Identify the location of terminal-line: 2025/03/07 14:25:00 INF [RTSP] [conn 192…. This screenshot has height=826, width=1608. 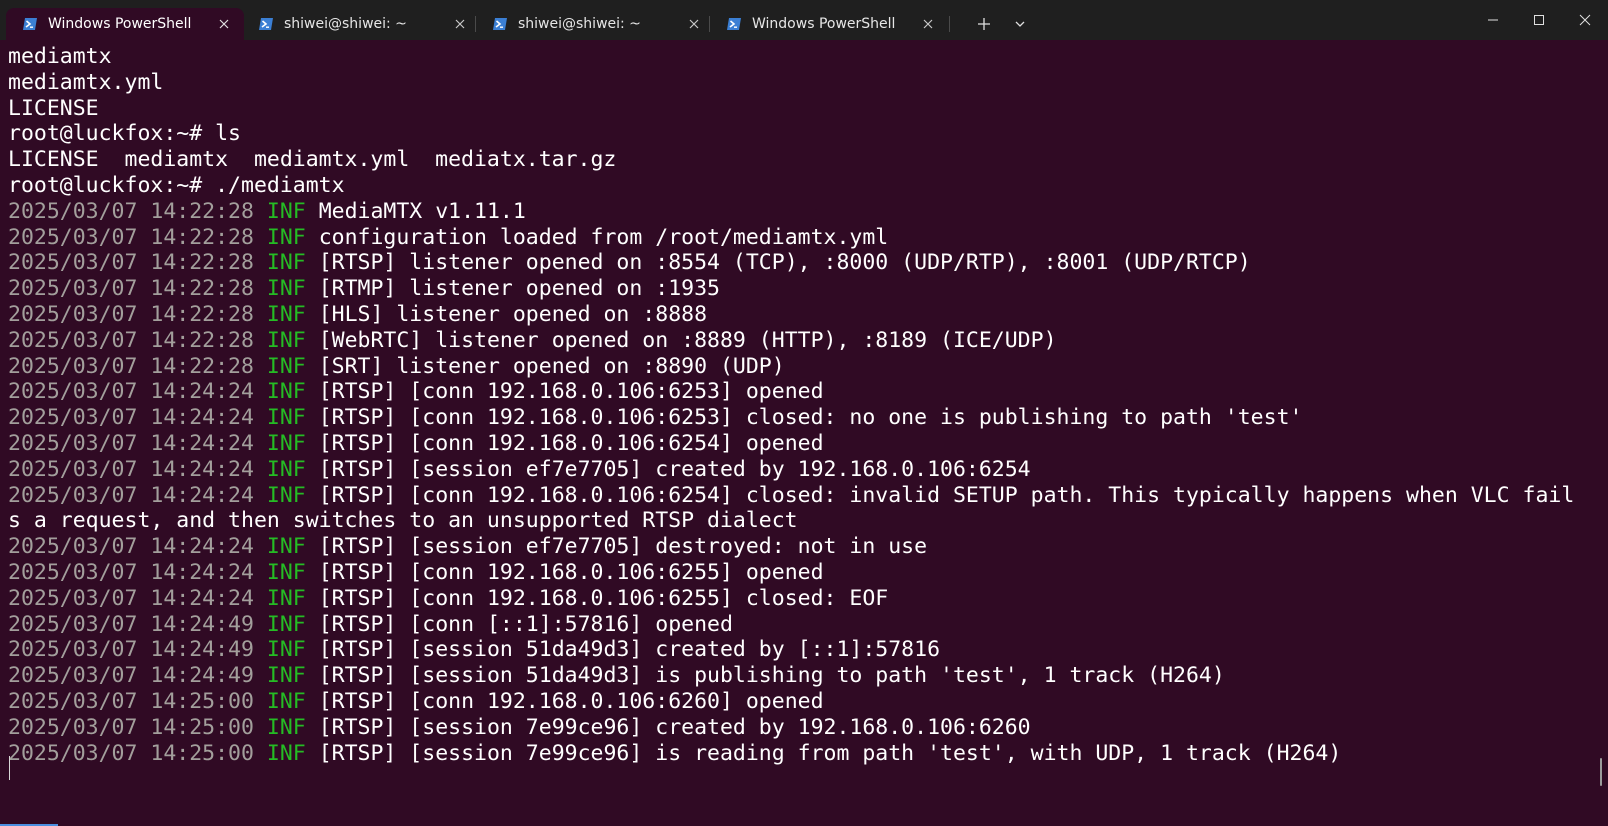
(804, 702).